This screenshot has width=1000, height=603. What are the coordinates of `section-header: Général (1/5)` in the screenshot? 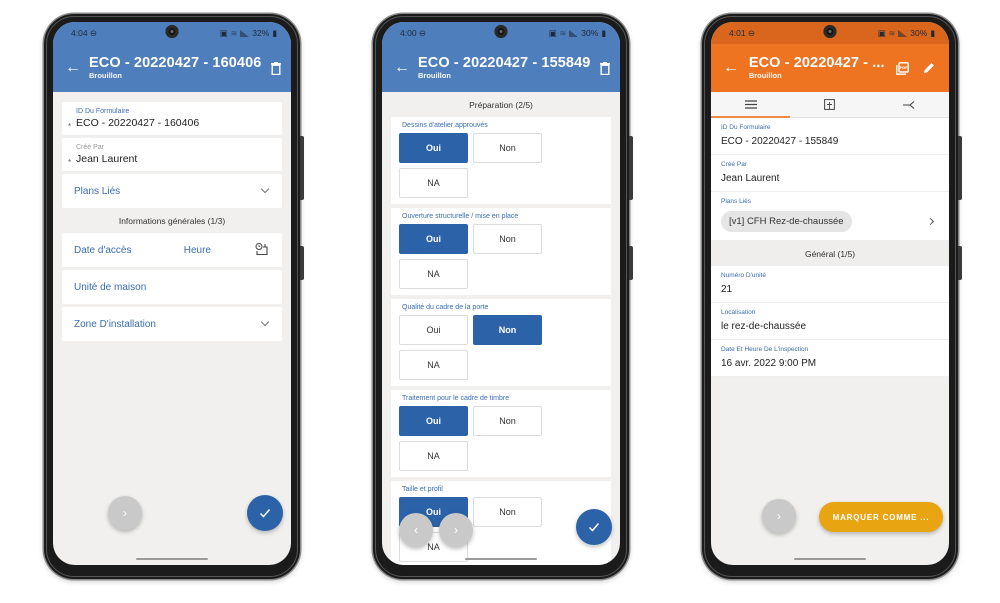 It's located at (830, 253).